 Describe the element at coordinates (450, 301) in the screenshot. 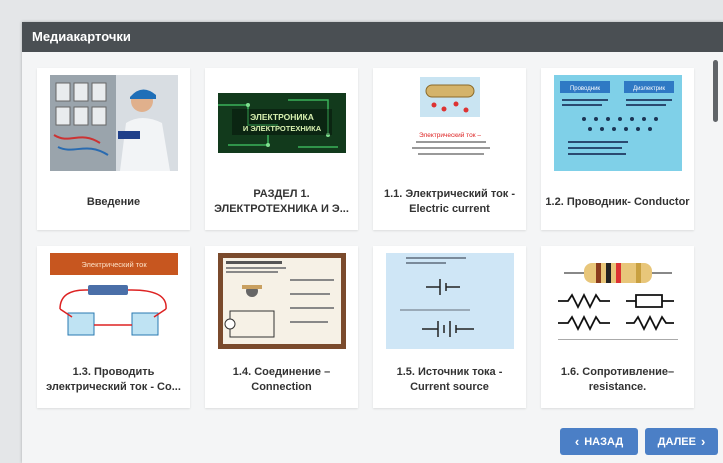

I see `current-source-thumbnail` at that location.